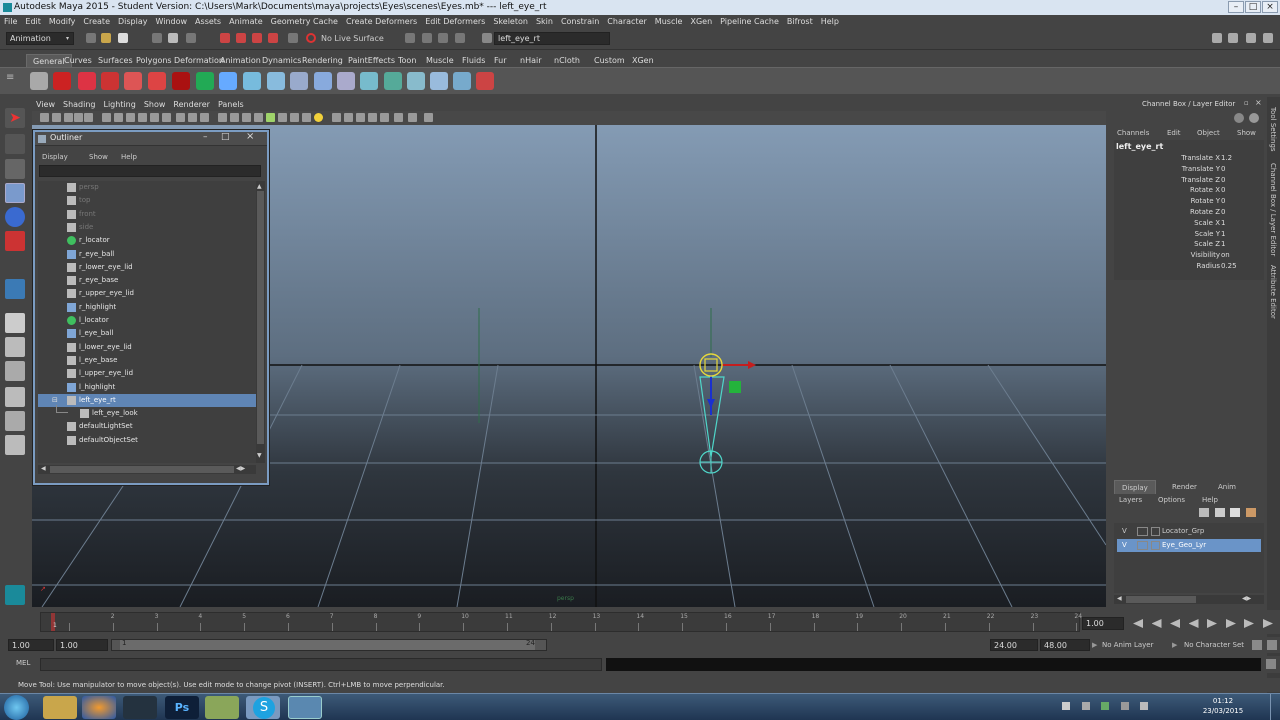 This screenshot has width=1280, height=720. Describe the element at coordinates (205, 137) in the screenshot. I see `outliner-minimize-button: –` at that location.